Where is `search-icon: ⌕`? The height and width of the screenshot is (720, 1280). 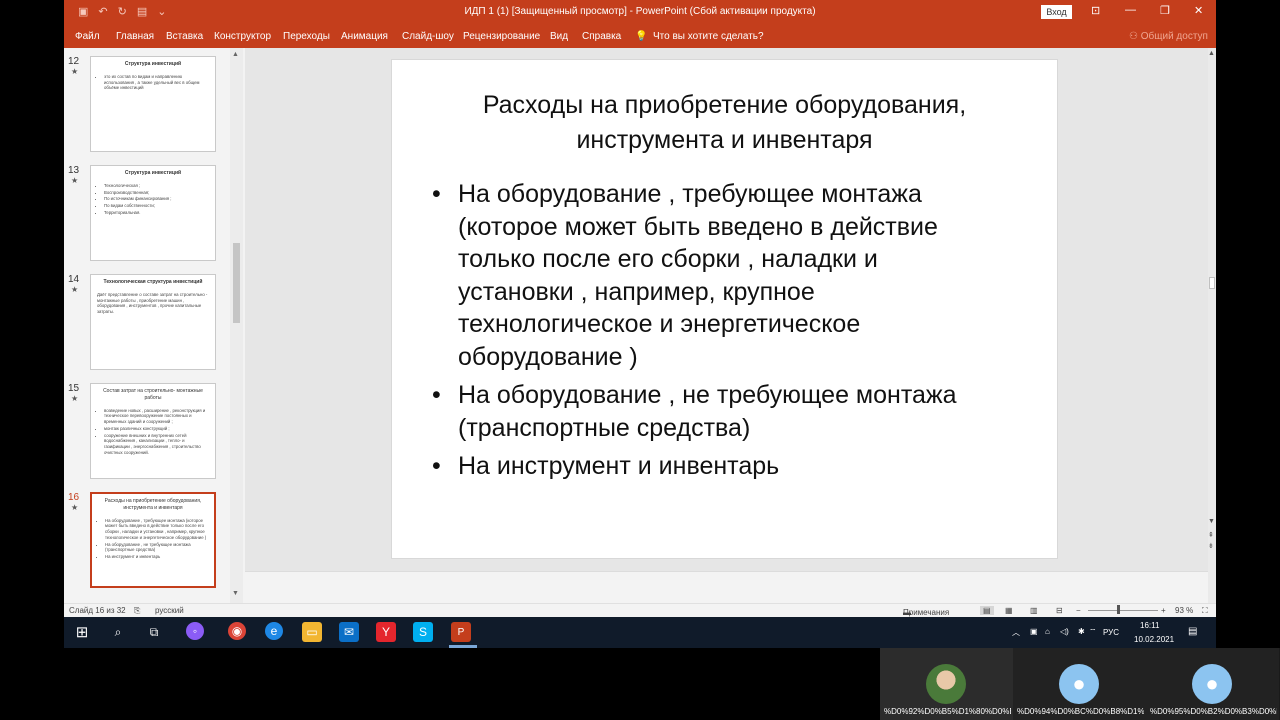
search-icon: ⌕ is located at coordinates (118, 632).